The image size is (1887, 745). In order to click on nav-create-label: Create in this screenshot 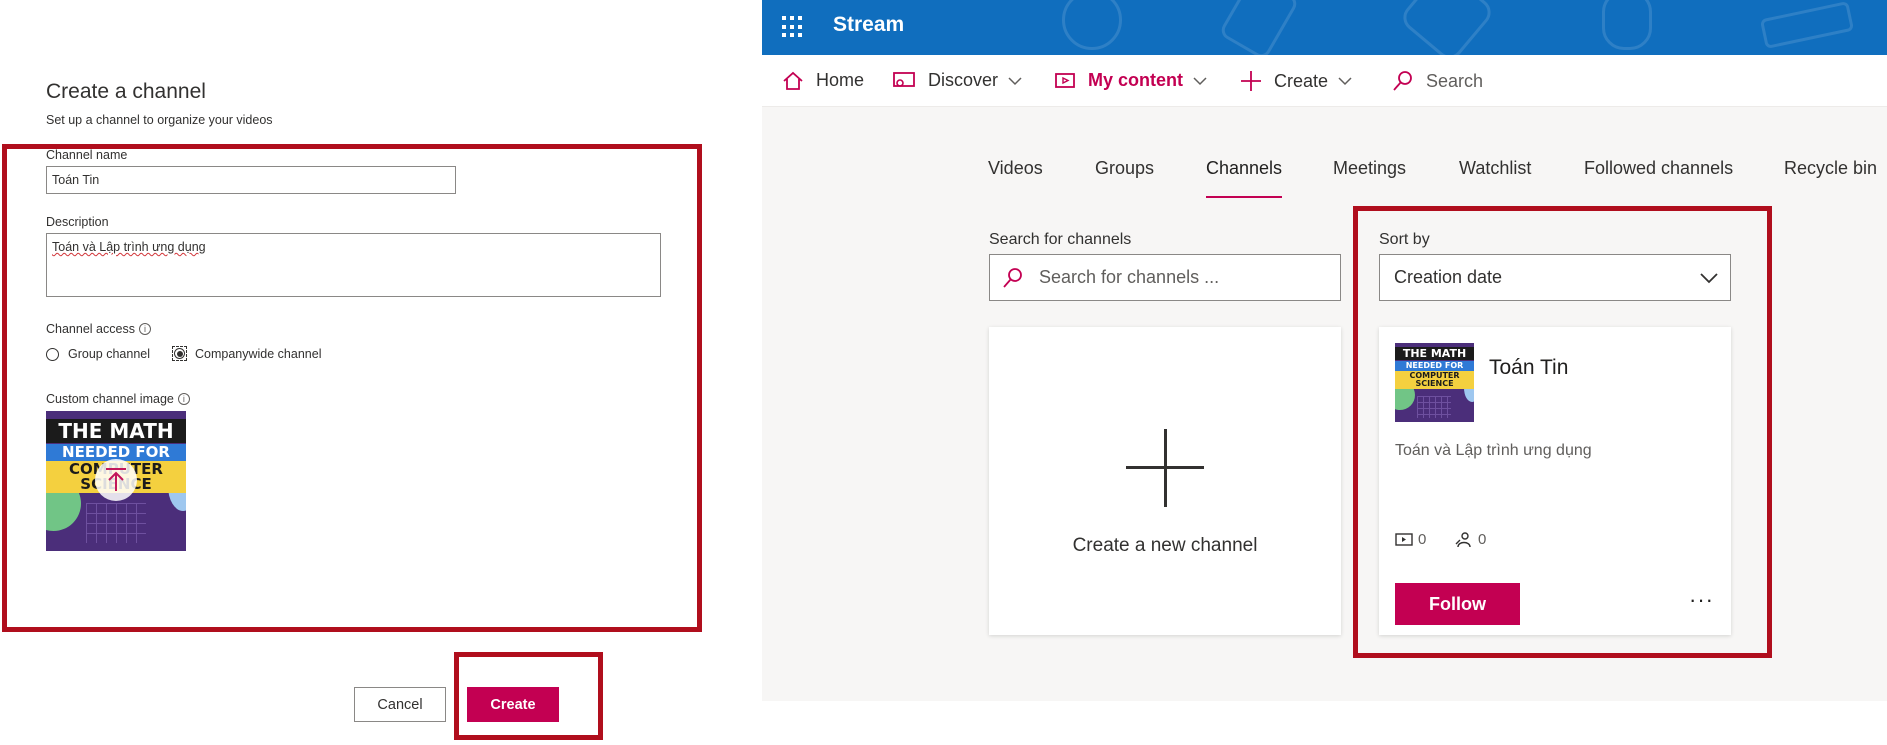, I will do `click(1301, 80)`.